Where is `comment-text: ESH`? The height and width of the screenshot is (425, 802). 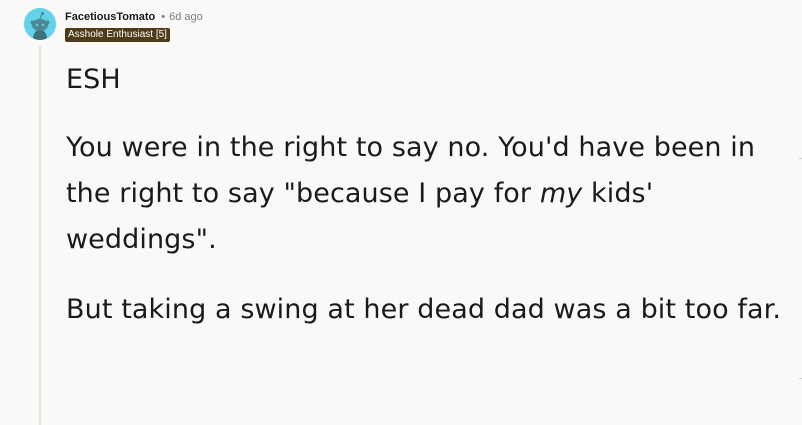
comment-text: ESH is located at coordinates (93, 79).